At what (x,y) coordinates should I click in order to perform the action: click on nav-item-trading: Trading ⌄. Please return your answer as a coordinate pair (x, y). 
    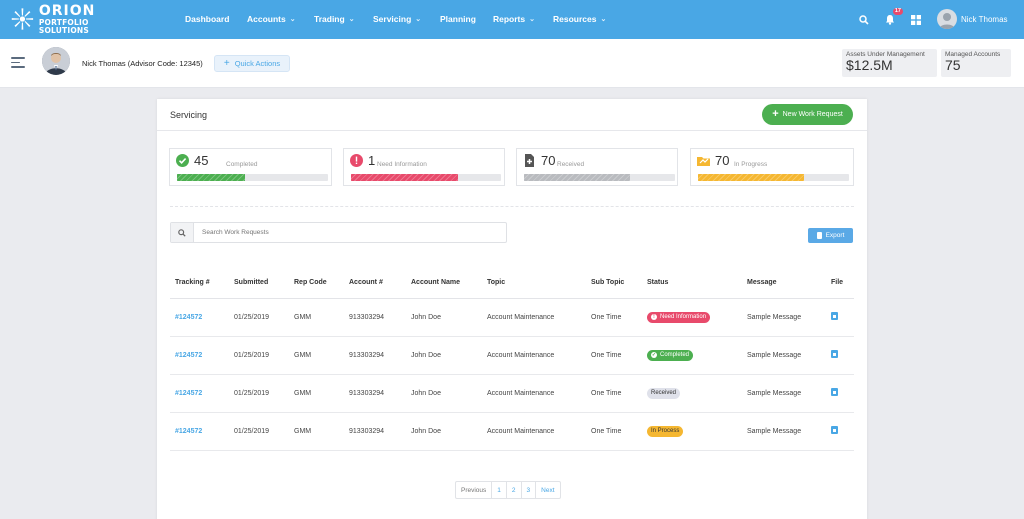
    Looking at the image, I should click on (334, 19).